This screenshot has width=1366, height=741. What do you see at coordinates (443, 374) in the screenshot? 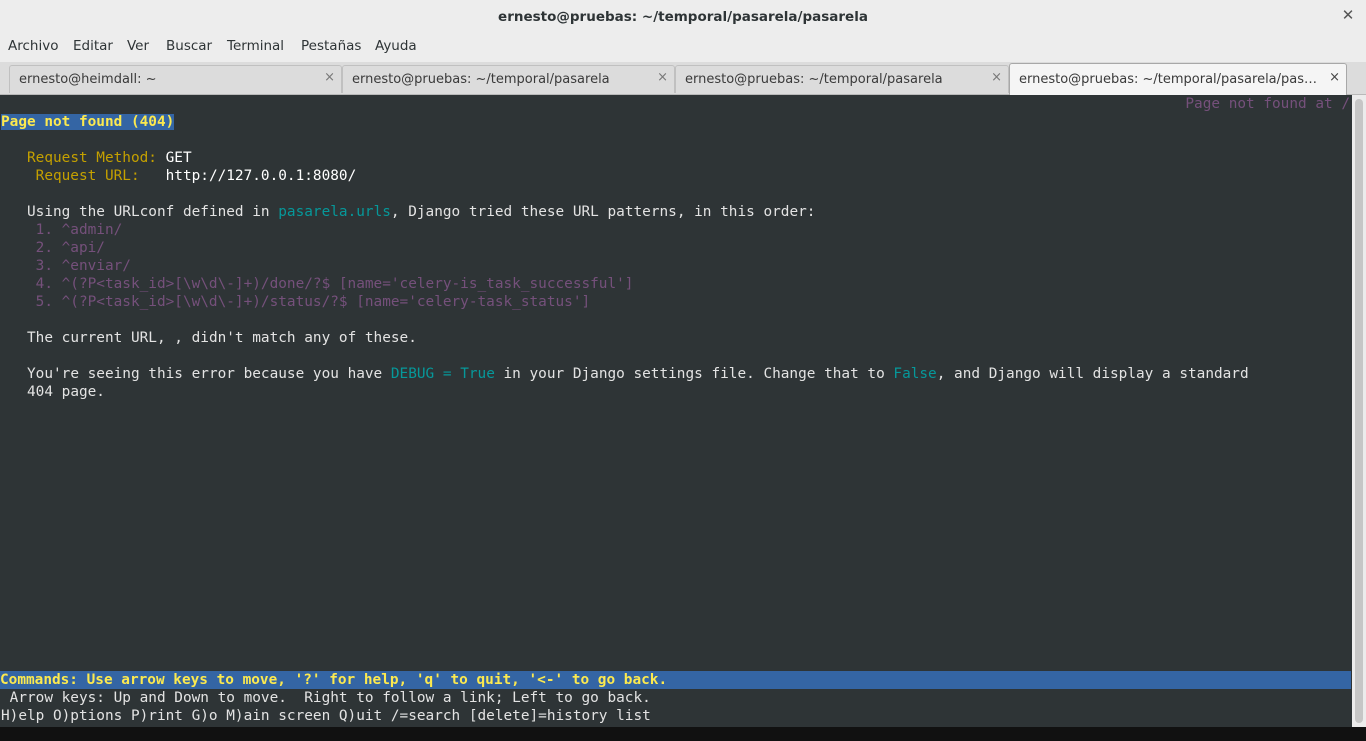
I see `debug-setting-link: DEBUG = True` at bounding box center [443, 374].